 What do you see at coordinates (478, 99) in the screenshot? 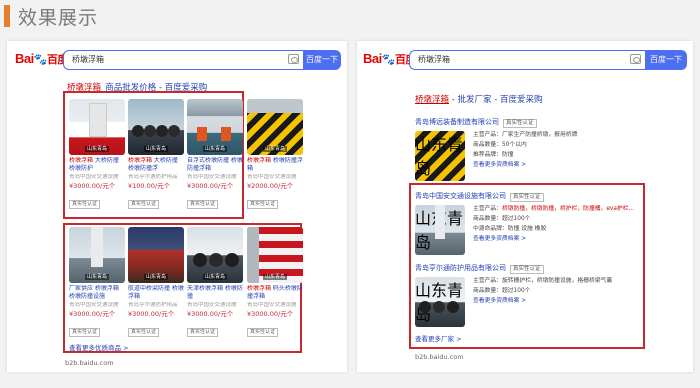
I see `result-title-link: 桥墩浮箱 - 批发厂家 - 百度爱采购` at bounding box center [478, 99].